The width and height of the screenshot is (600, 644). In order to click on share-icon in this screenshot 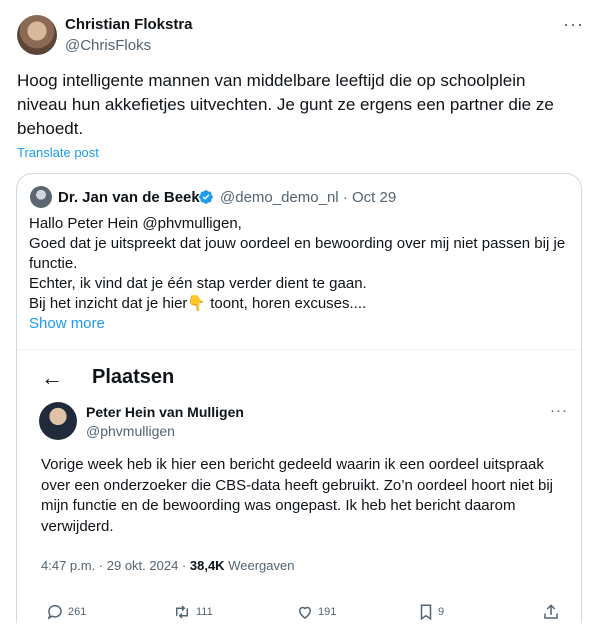, I will do `click(551, 611)`.